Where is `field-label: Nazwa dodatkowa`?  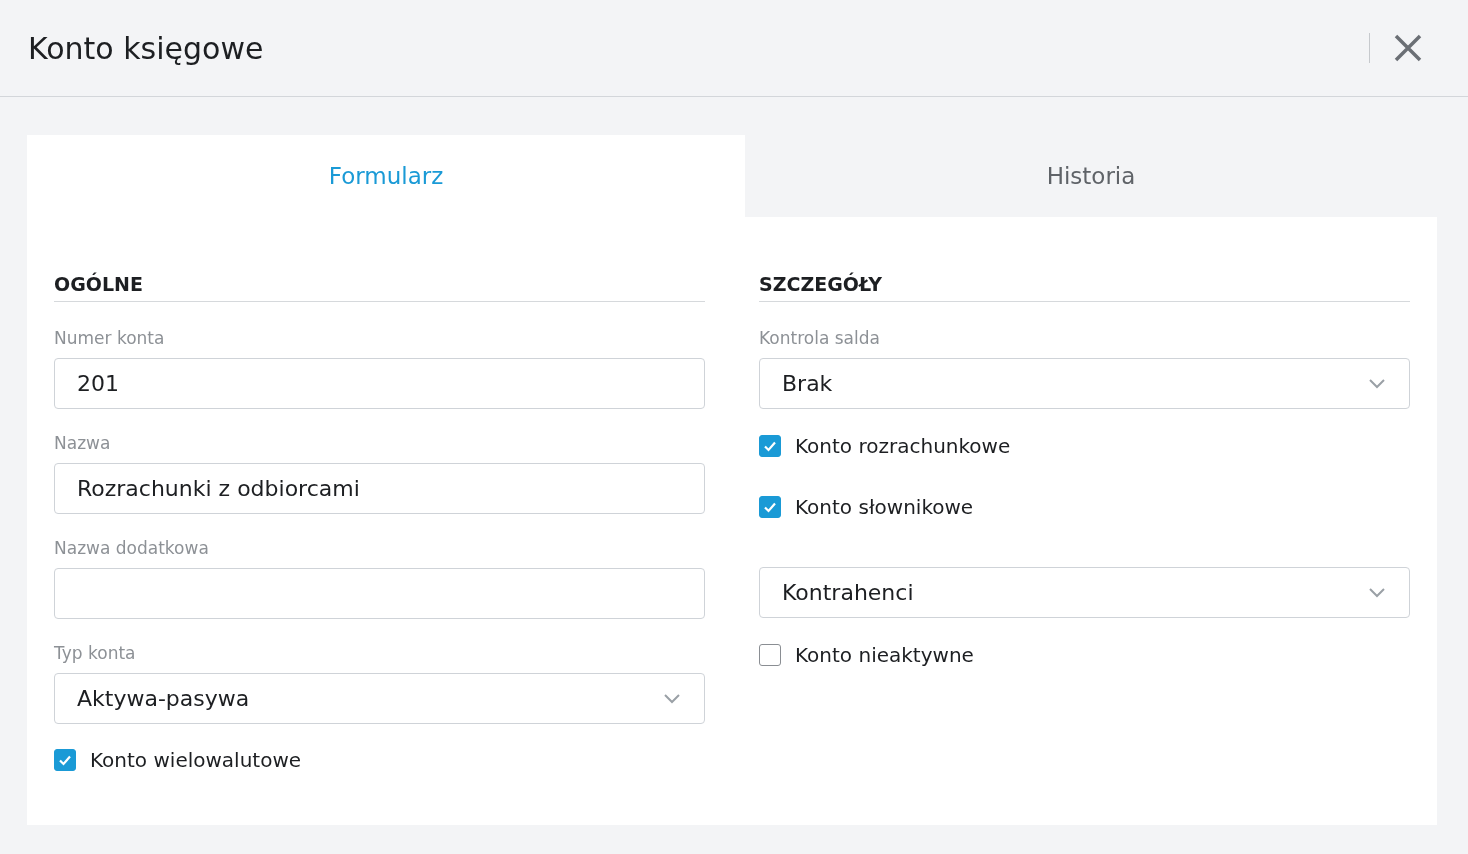
field-label: Nazwa dodatkowa is located at coordinates (132, 548).